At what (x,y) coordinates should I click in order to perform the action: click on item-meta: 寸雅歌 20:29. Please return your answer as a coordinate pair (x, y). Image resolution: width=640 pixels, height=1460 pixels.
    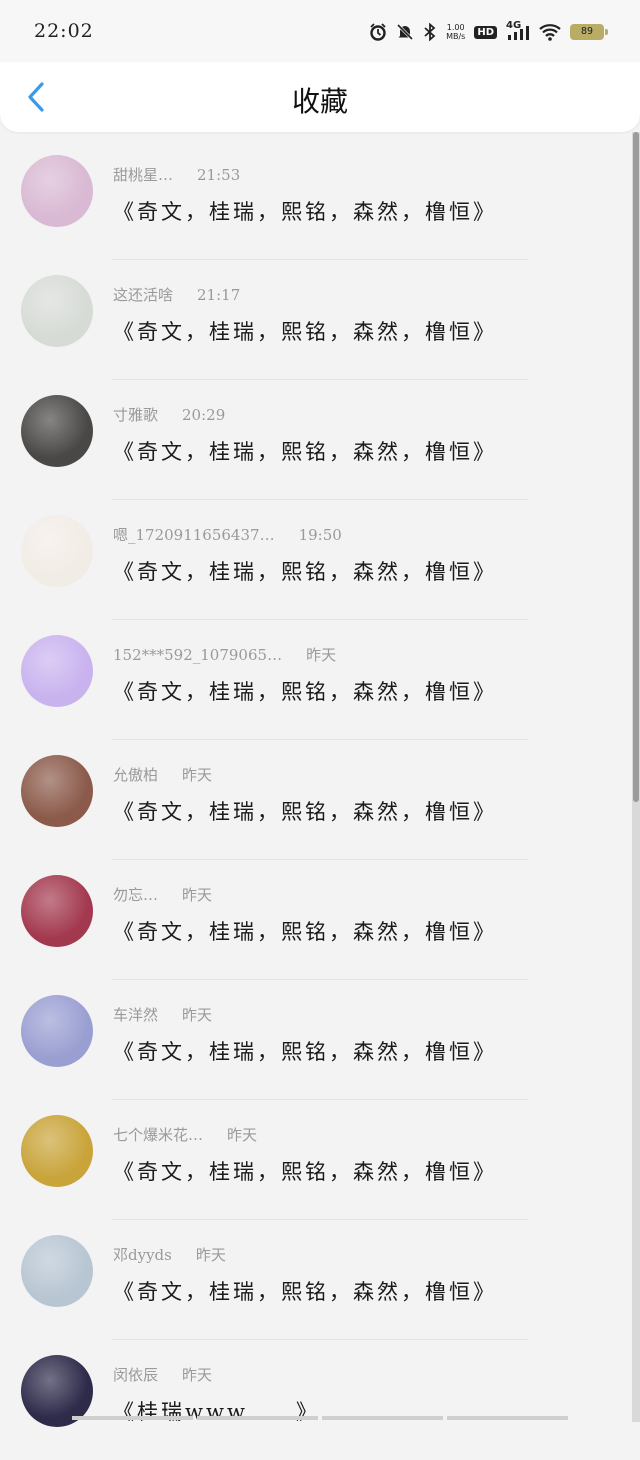
    Looking at the image, I should click on (169, 414).